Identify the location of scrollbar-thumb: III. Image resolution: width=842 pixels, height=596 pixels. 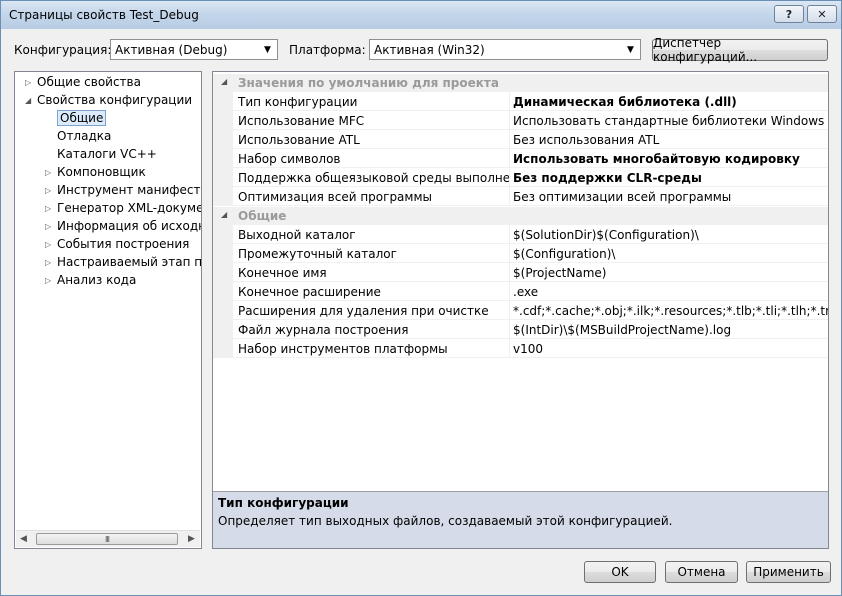
(107, 539).